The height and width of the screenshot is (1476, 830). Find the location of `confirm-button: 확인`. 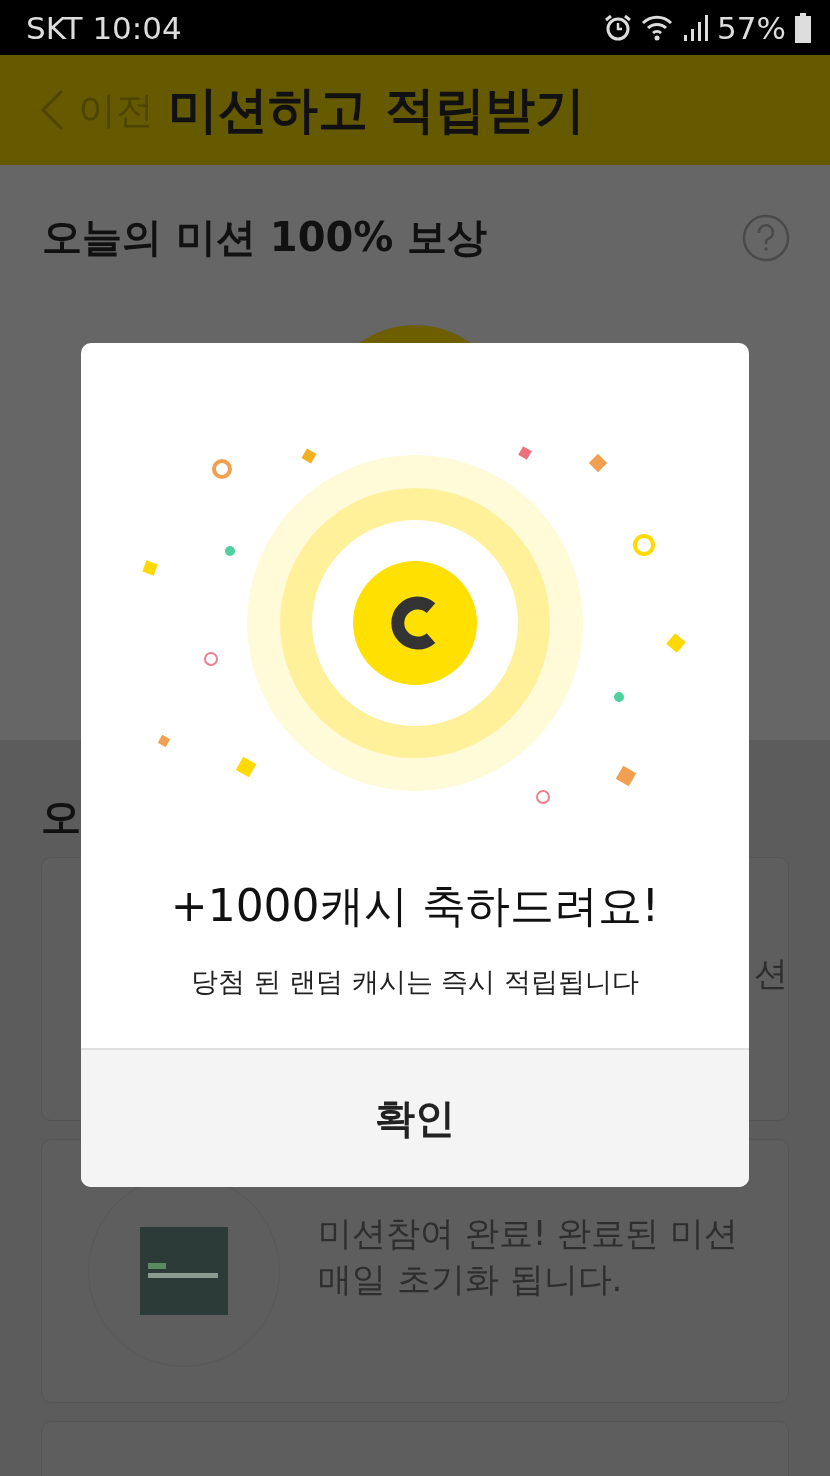

confirm-button: 확인 is located at coordinates (415, 1117).